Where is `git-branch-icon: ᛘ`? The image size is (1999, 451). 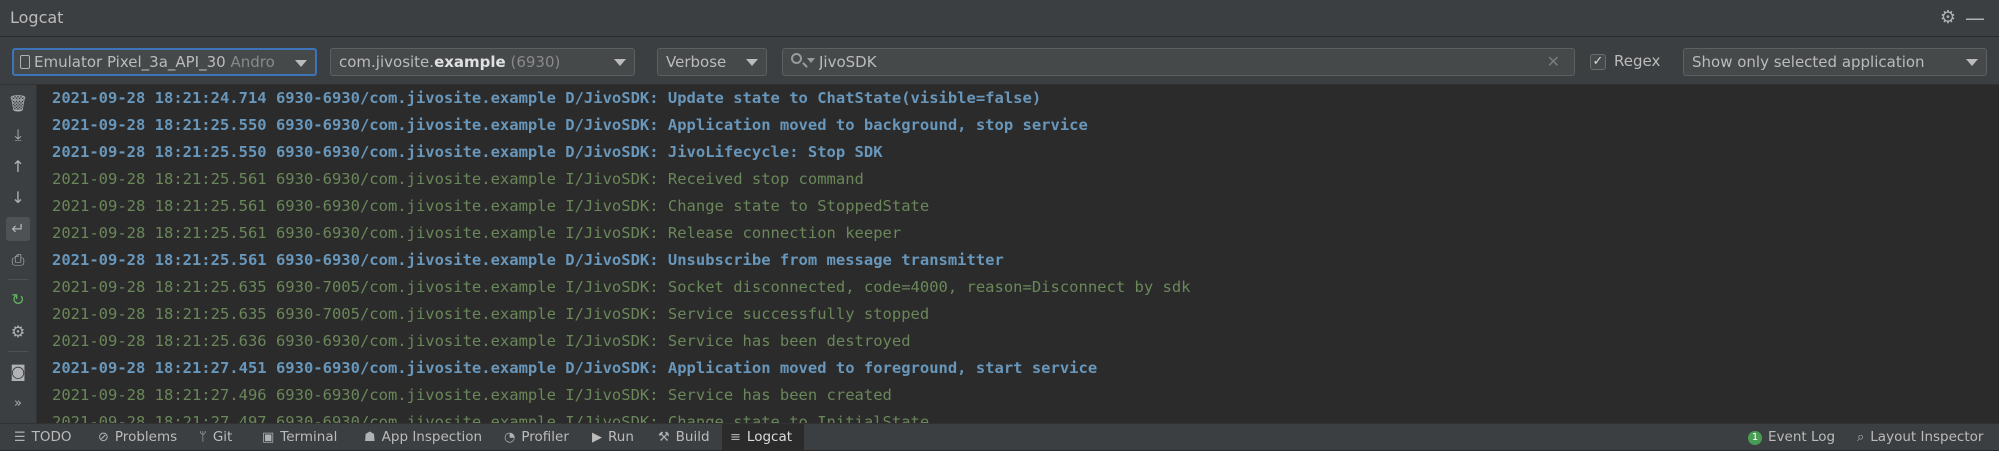
git-branch-icon: ᛘ is located at coordinates (203, 437).